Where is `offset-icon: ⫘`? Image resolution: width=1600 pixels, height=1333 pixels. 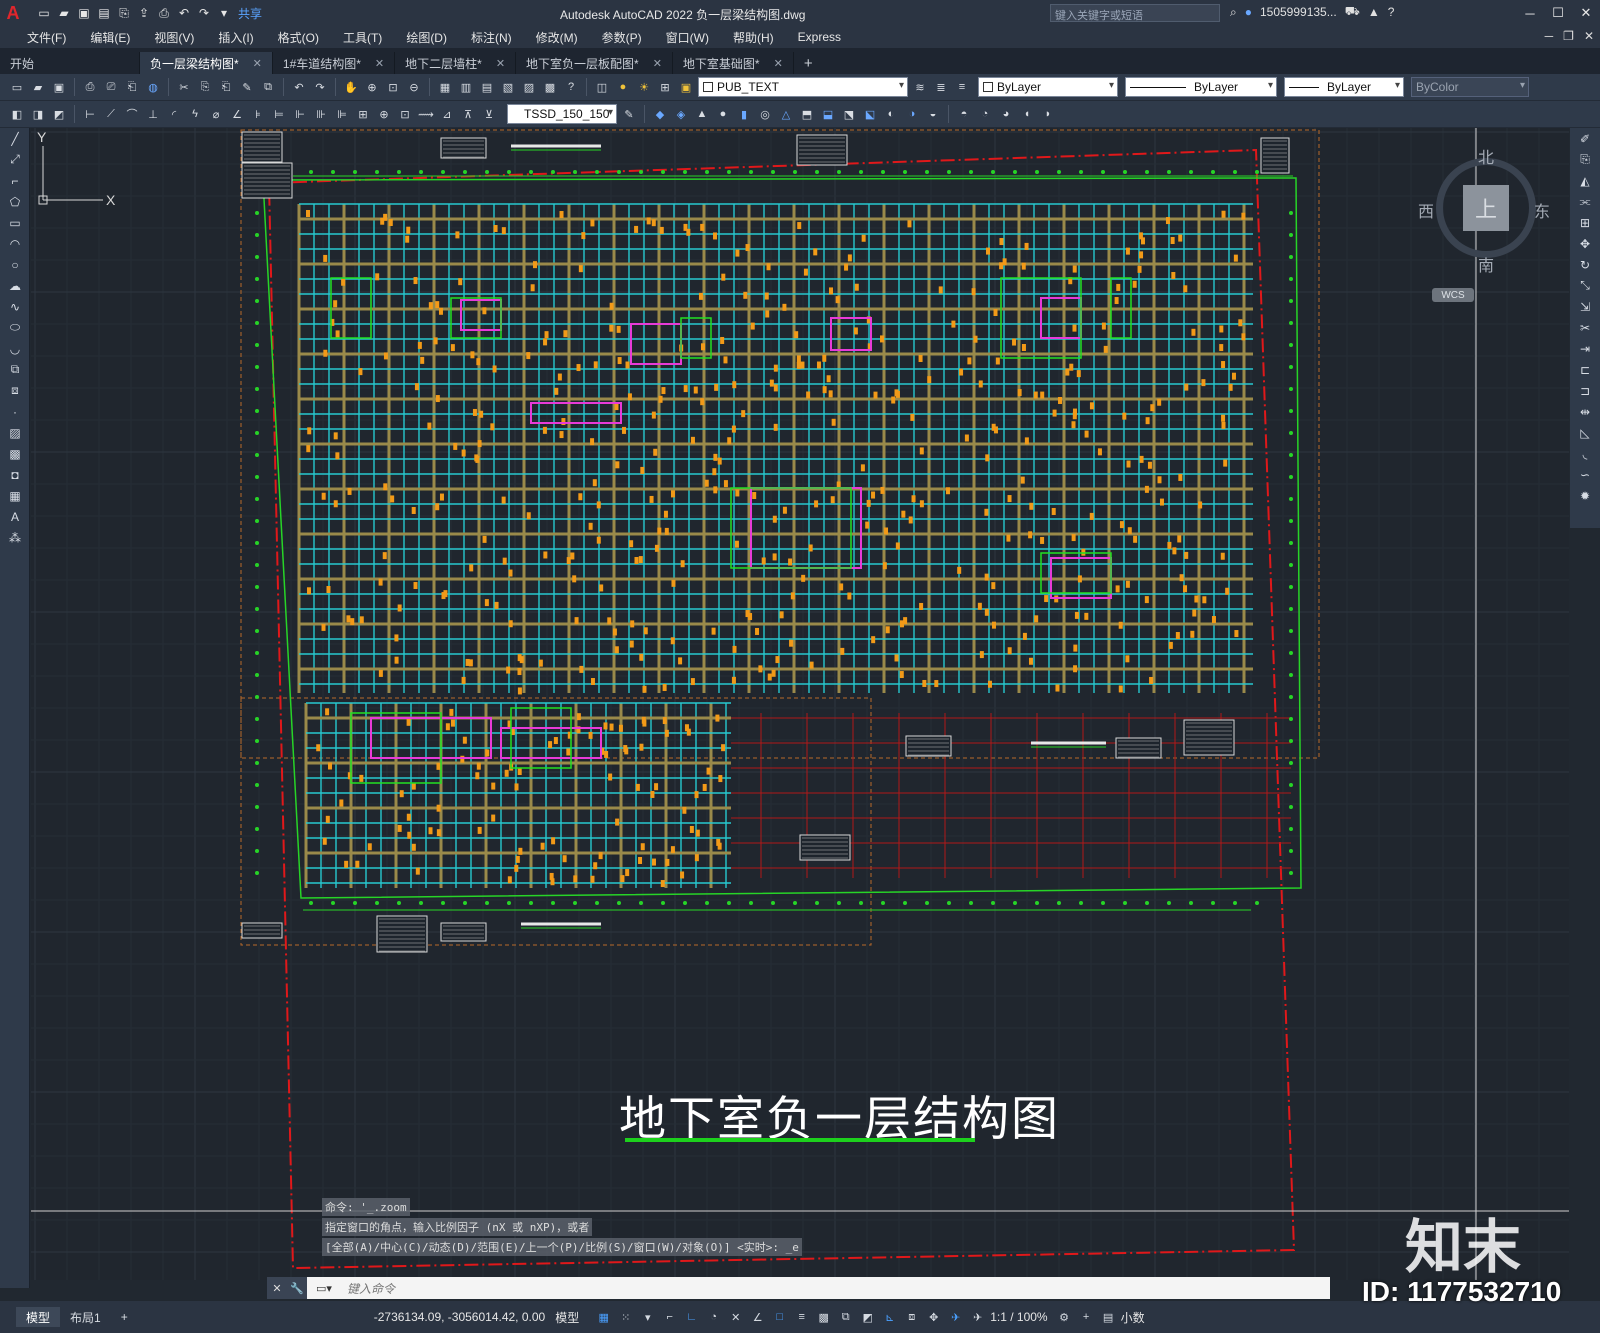
offset-icon: ⫘ is located at coordinates (1585, 201).